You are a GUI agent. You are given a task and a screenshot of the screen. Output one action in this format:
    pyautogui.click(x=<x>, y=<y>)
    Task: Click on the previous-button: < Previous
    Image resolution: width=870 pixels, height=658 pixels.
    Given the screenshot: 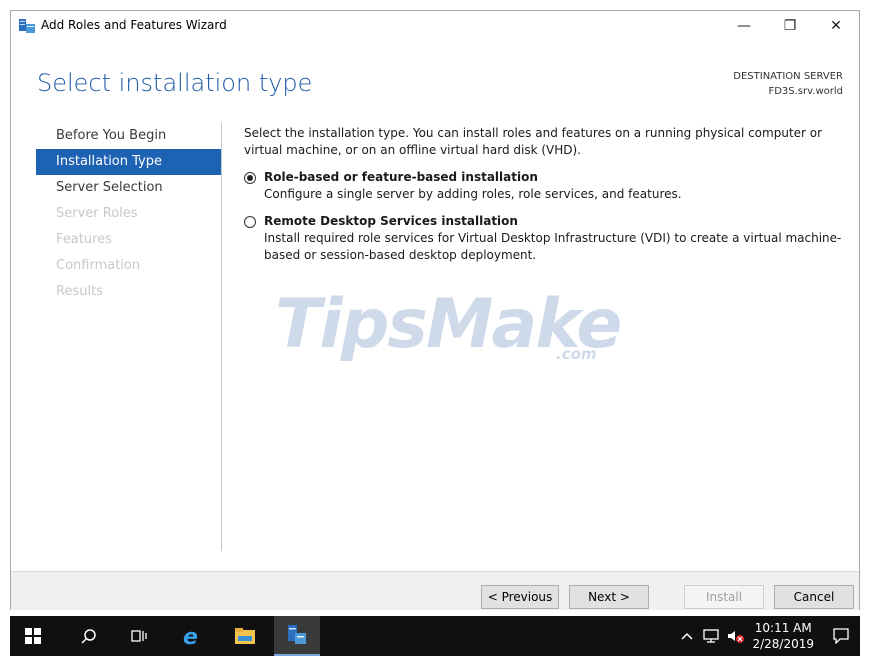 What is the action you would take?
    pyautogui.click(x=520, y=597)
    